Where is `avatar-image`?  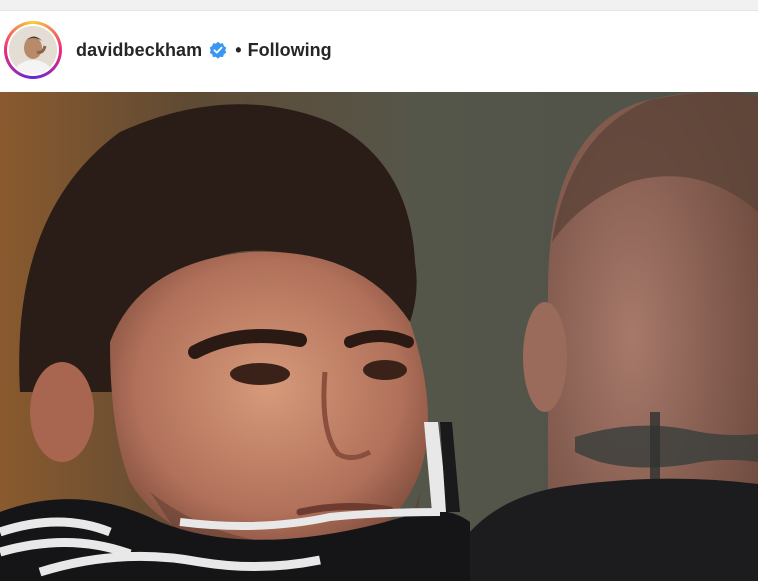
avatar-image is located at coordinates (33, 50).